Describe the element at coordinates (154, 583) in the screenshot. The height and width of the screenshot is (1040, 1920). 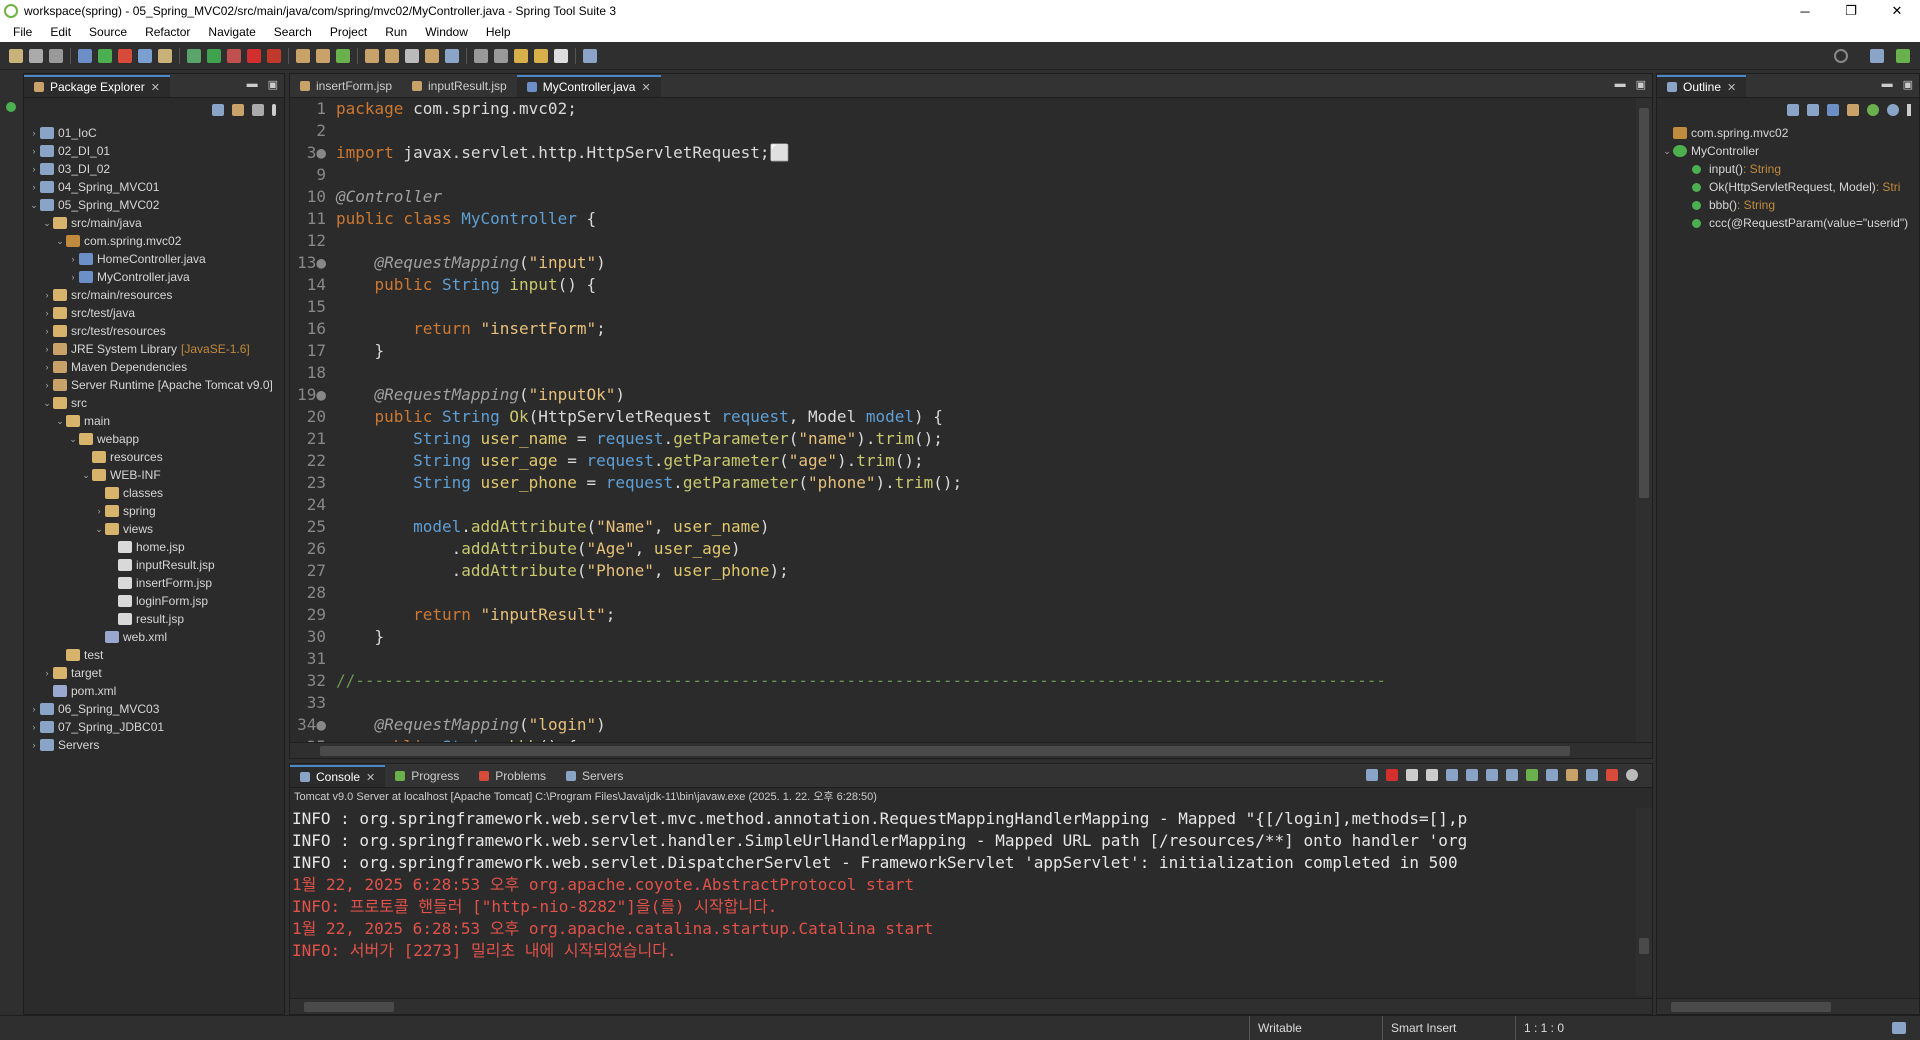
I see `tree-item: insertForm.jsp` at that location.